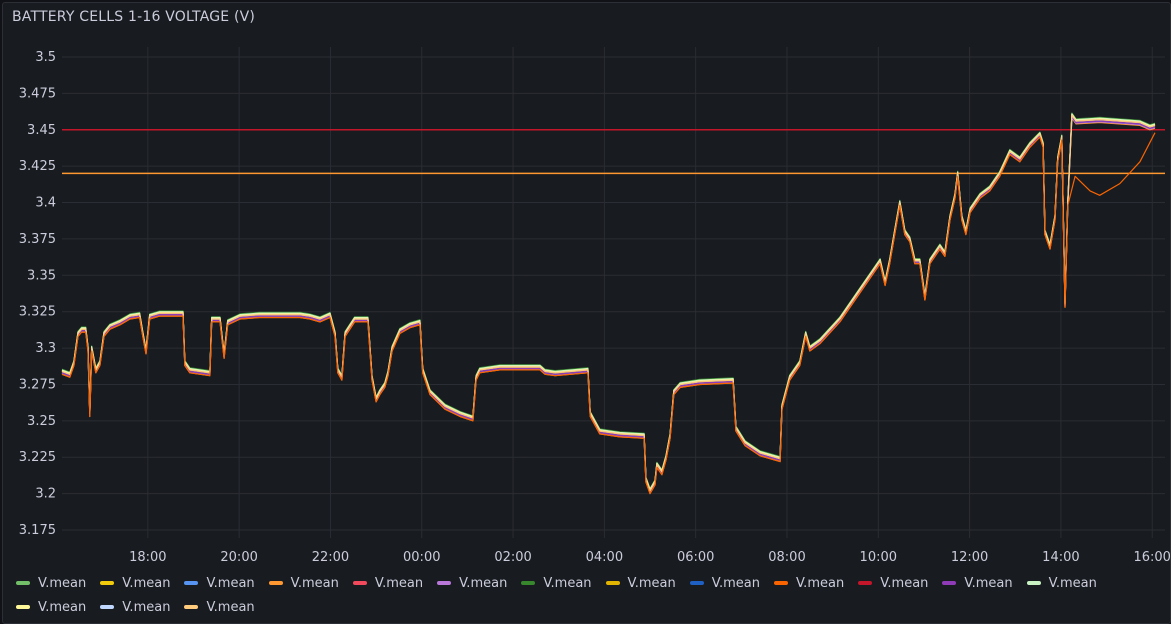  What do you see at coordinates (969, 557) in the screenshot?
I see `x-tick-label: 12:00` at bounding box center [969, 557].